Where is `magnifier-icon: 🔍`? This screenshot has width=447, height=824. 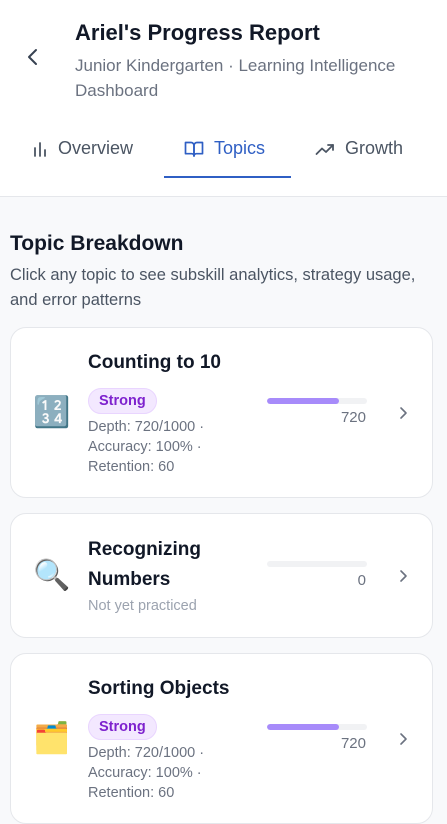 magnifier-icon: 🔍 is located at coordinates (52, 575).